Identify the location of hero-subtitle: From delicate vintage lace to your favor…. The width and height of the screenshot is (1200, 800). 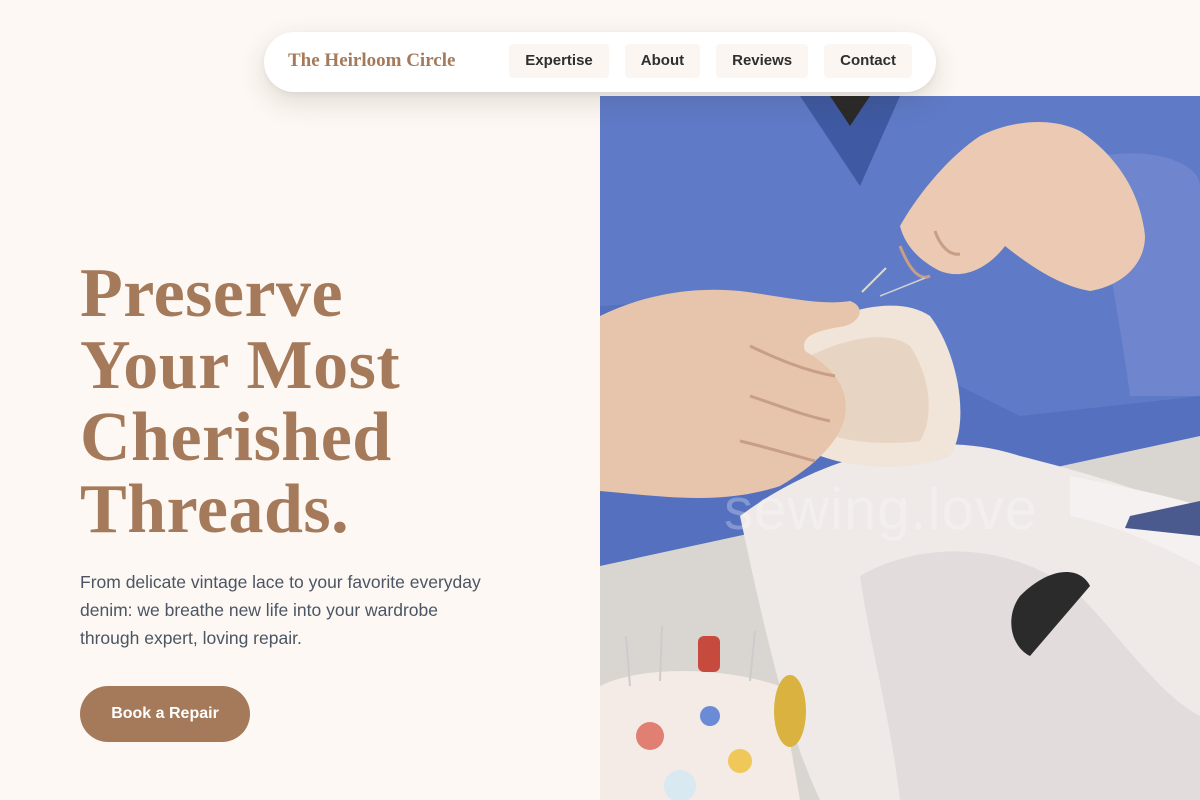
(280, 610).